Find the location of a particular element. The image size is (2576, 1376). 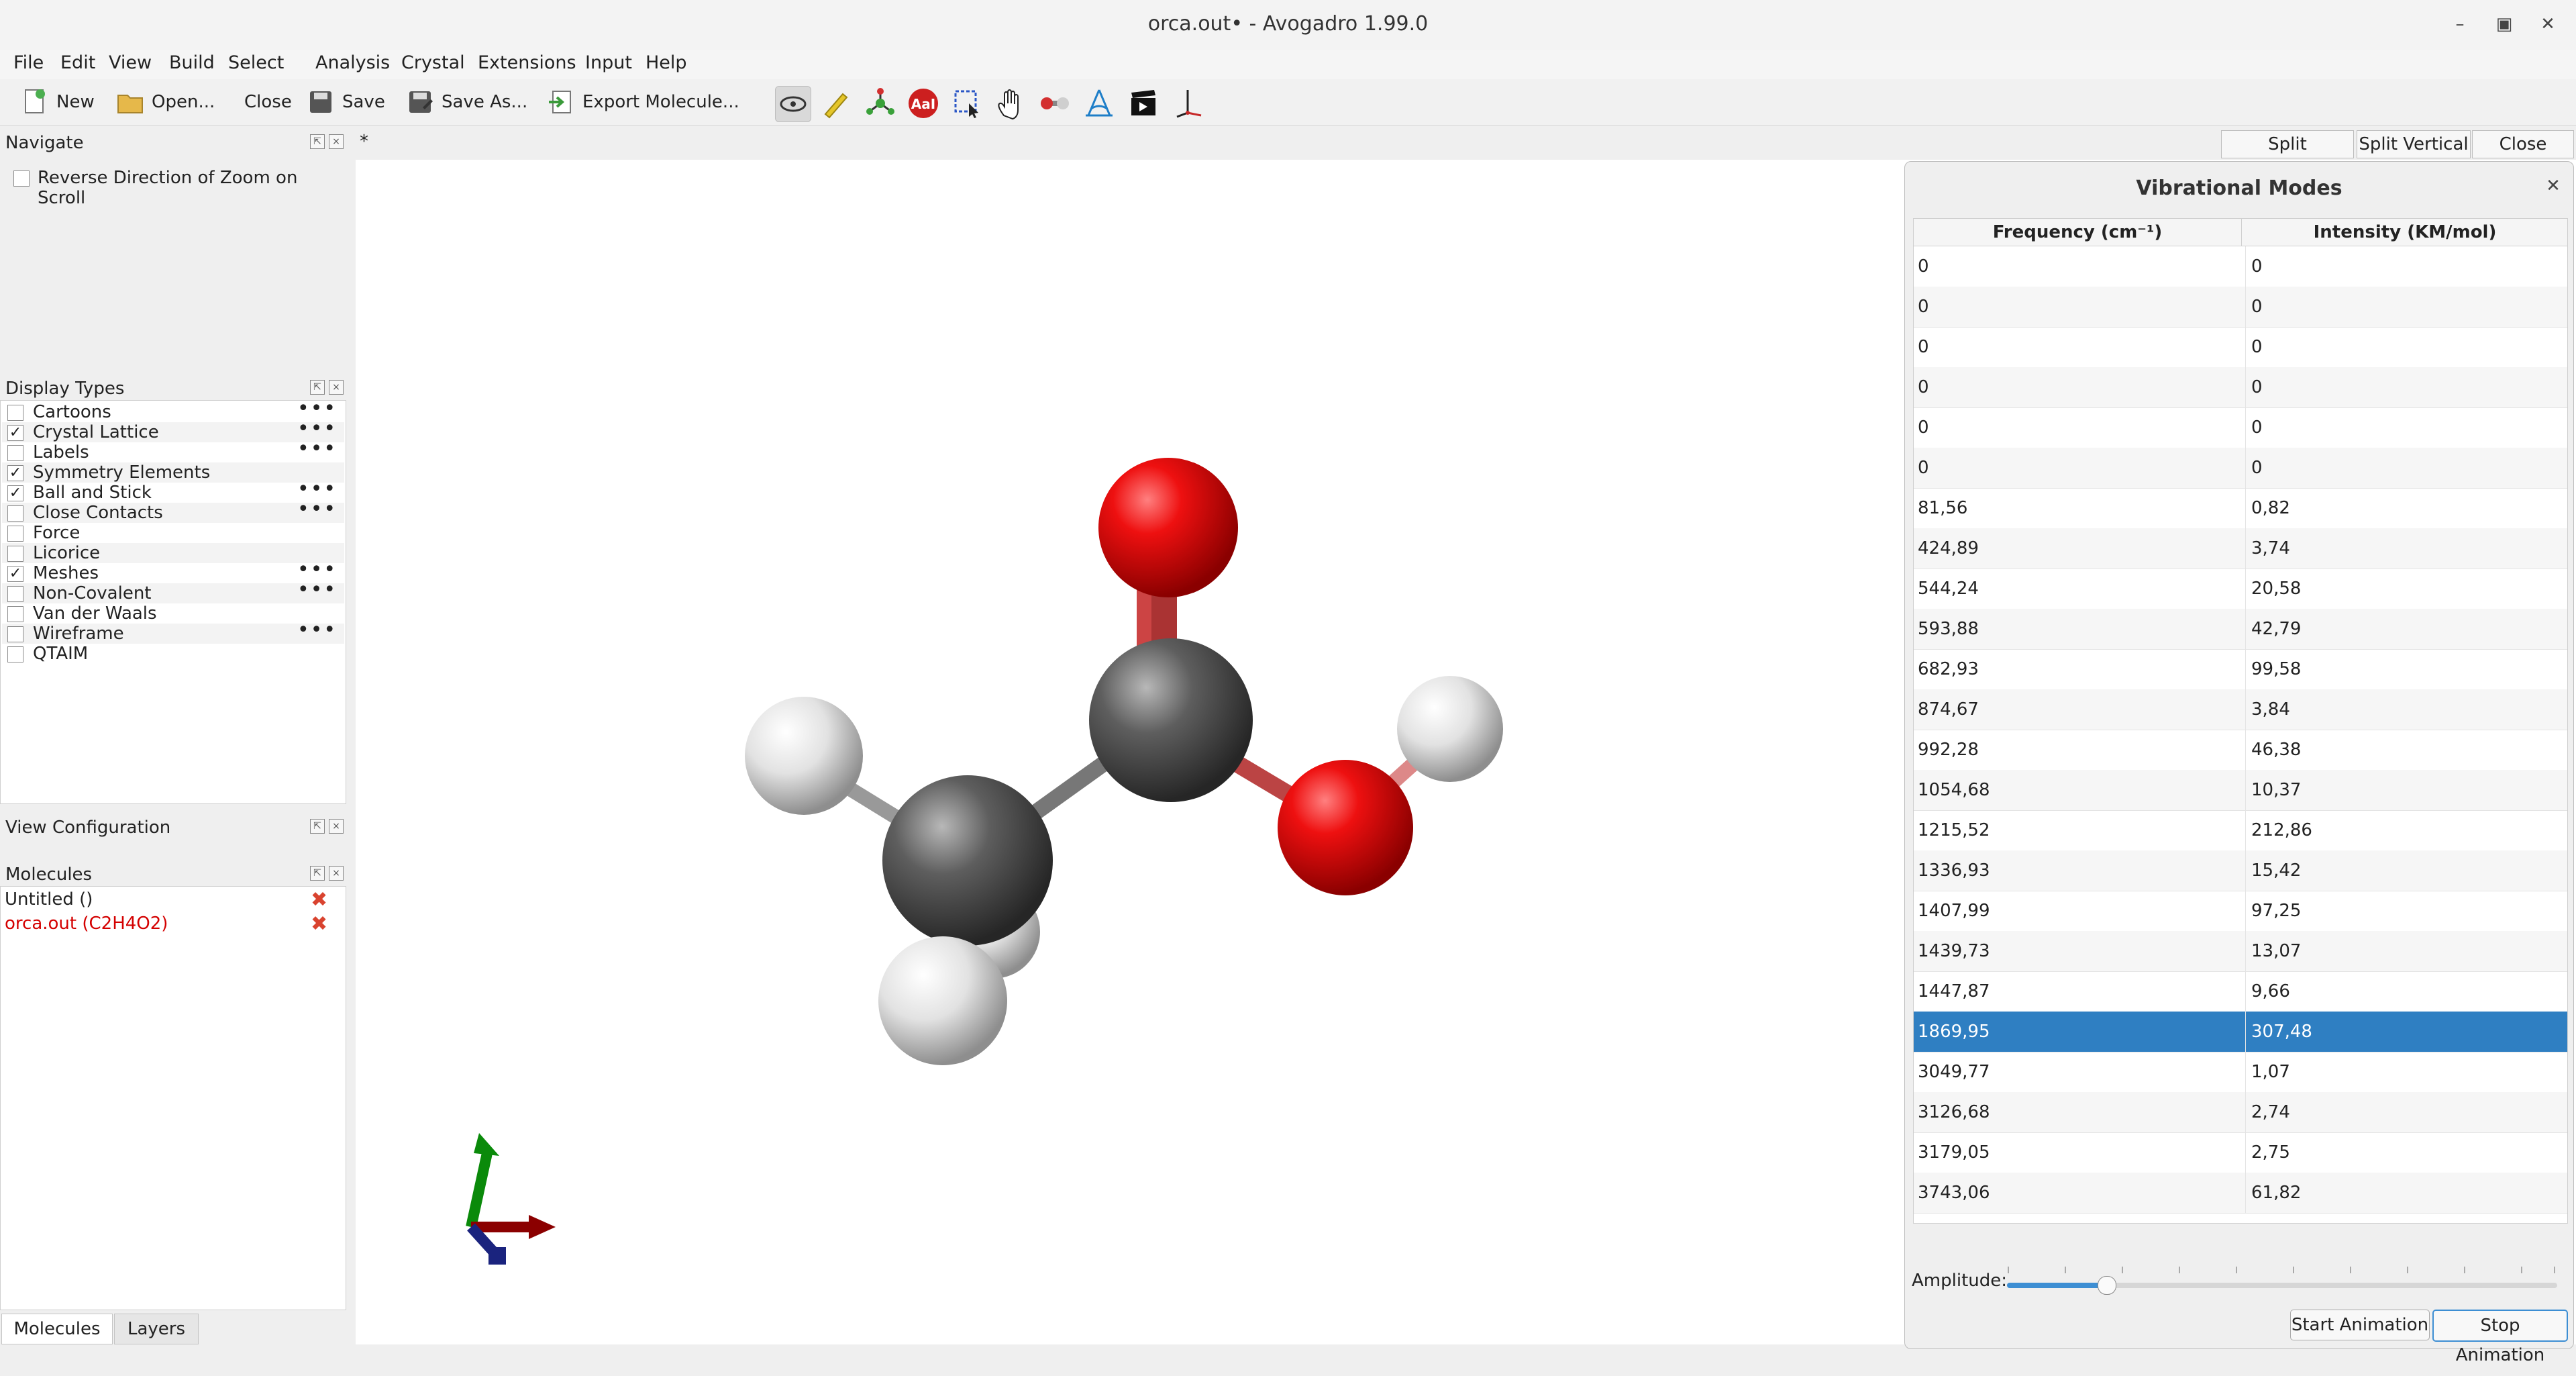

bond-centric-tool is located at coordinates (1054, 104).